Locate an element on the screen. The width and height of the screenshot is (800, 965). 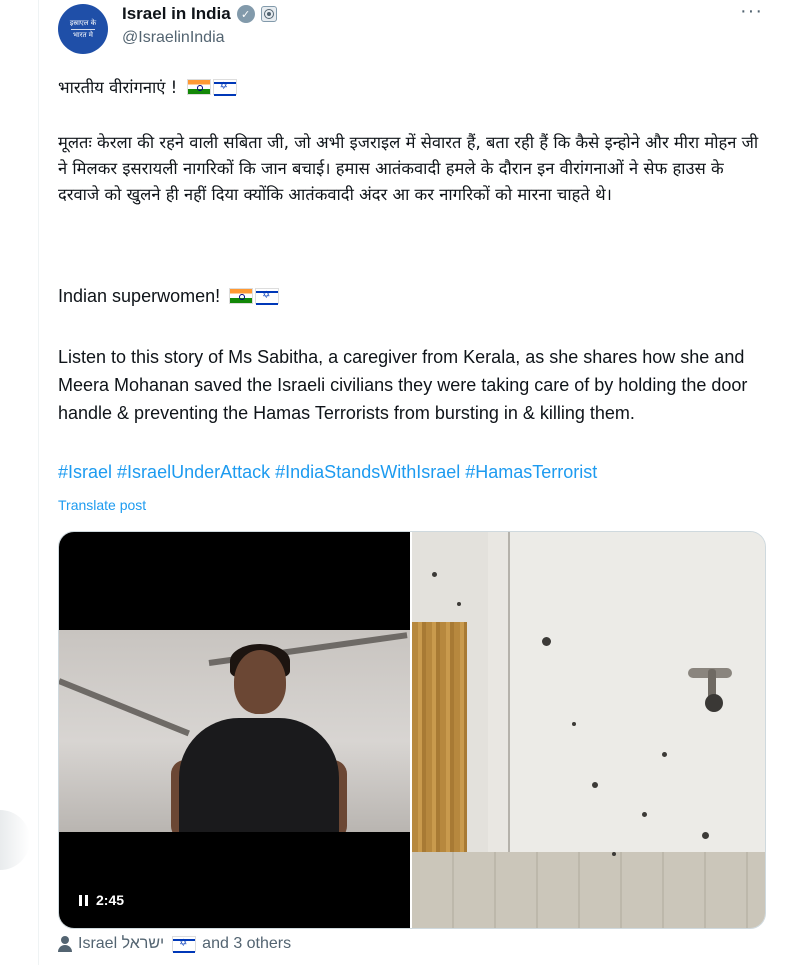
video-timer: 2:45 is located at coordinates (101, 900).